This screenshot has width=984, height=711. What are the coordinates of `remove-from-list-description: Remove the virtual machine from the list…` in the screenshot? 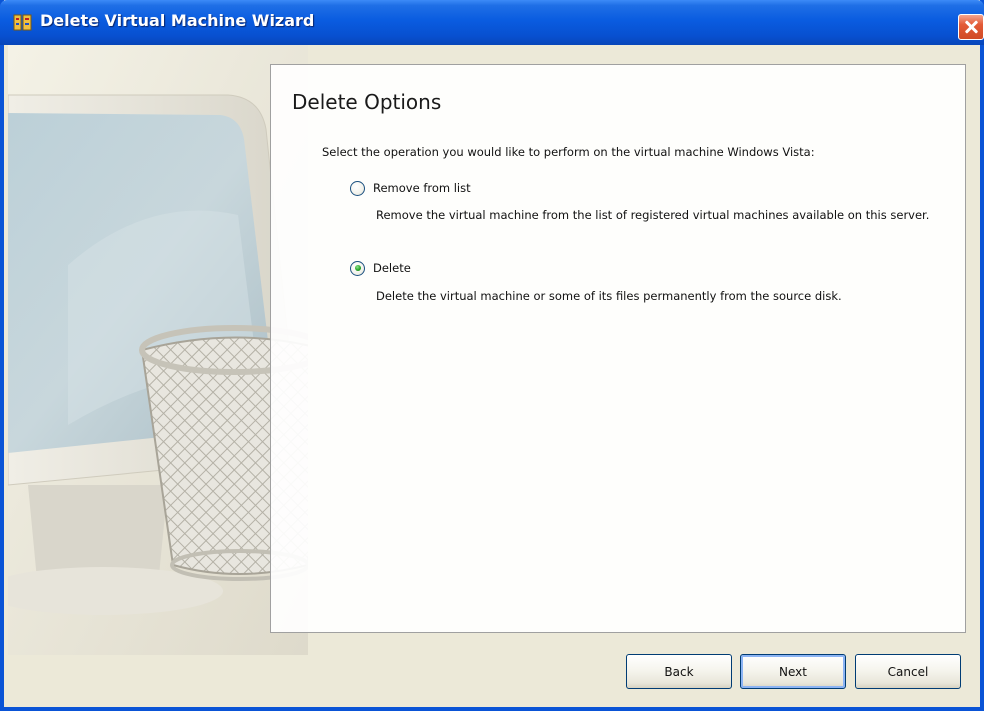 It's located at (653, 215).